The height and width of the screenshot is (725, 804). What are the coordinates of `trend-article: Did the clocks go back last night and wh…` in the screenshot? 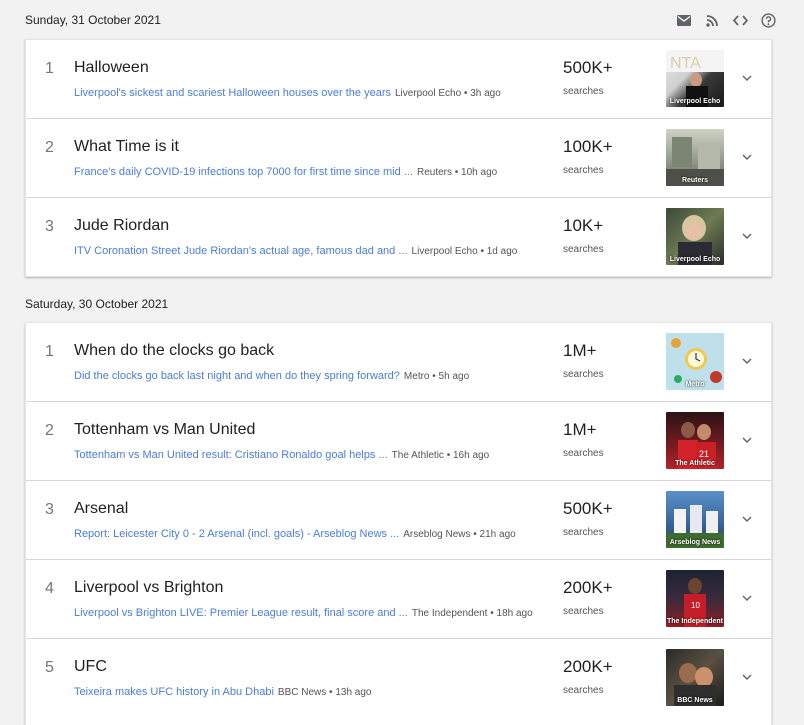 It's located at (271, 376).